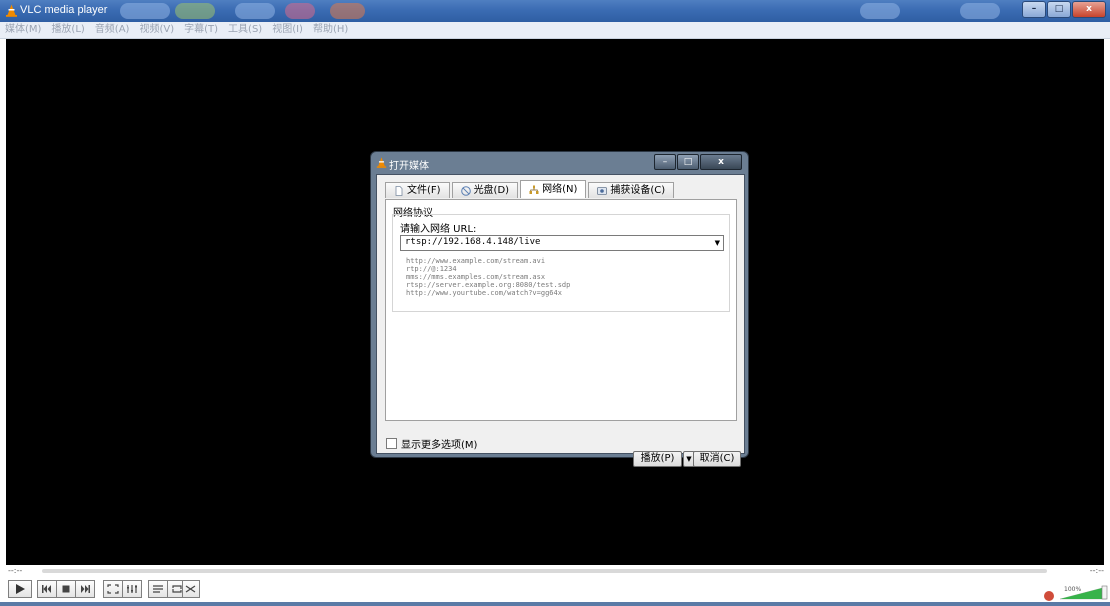 Image resolution: width=1110 pixels, height=606 pixels. I want to click on next-button, so click(85, 589).